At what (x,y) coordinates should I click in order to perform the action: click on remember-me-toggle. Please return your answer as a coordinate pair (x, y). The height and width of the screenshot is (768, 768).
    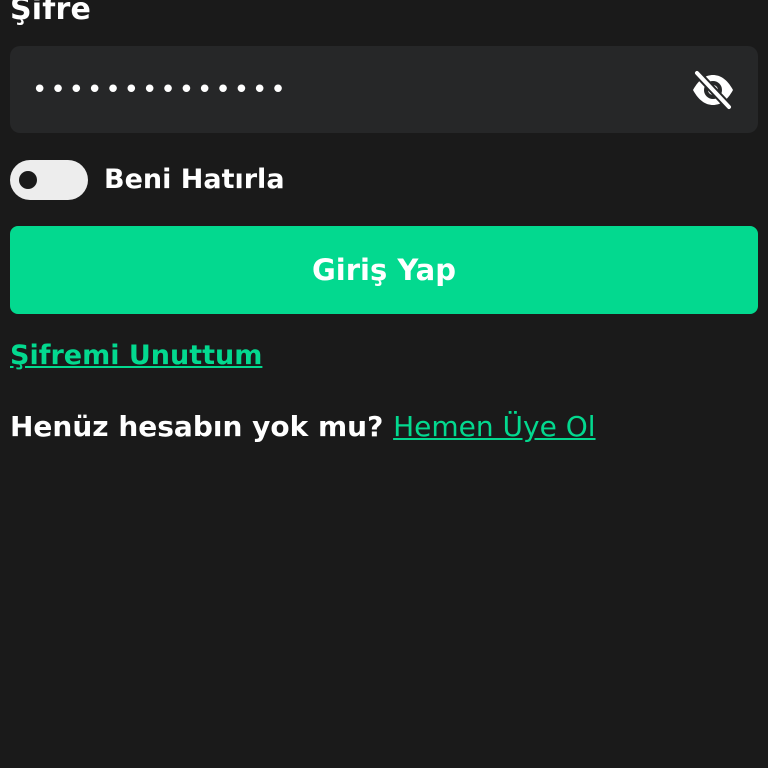
    Looking at the image, I should click on (49, 180).